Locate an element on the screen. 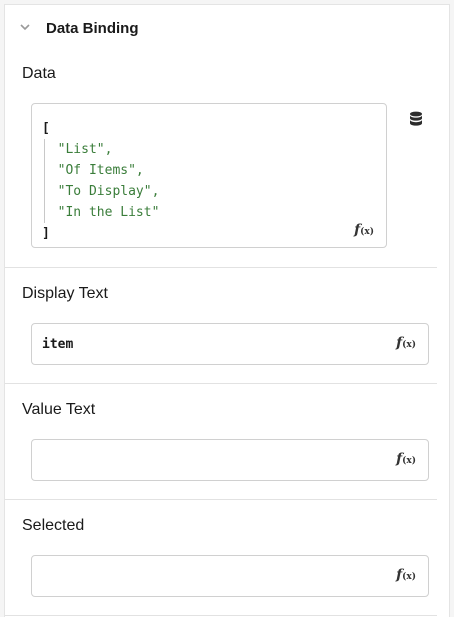 The image size is (454, 617). code-line: "List", is located at coordinates (85, 149).